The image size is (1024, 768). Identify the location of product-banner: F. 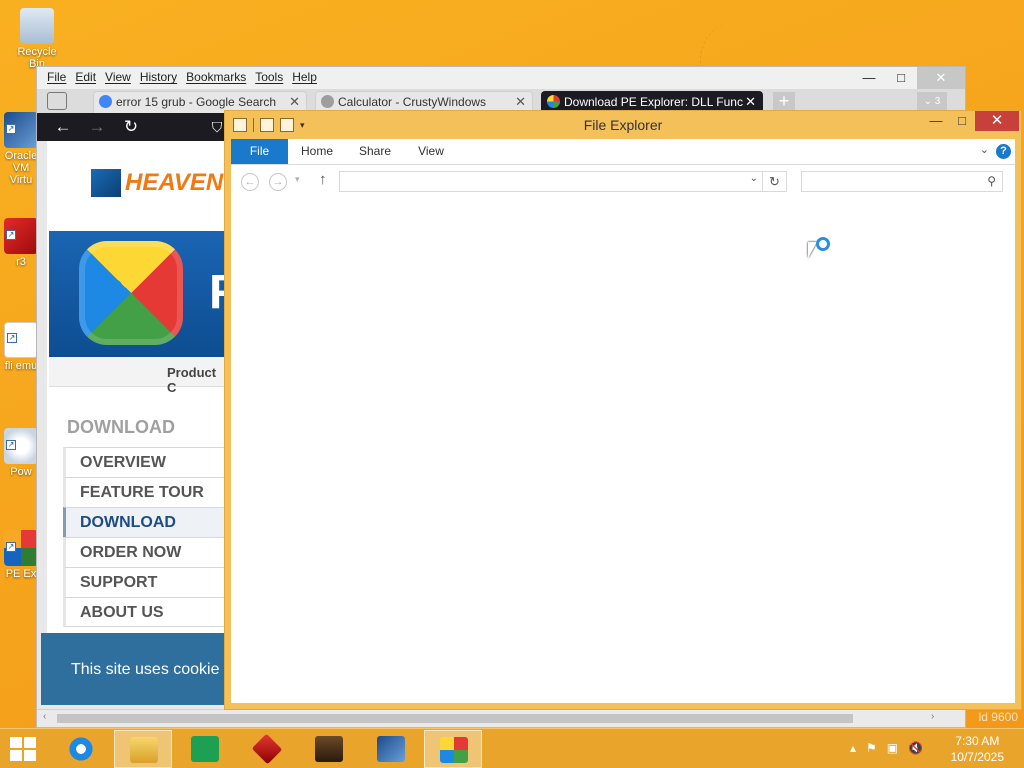
(138, 294).